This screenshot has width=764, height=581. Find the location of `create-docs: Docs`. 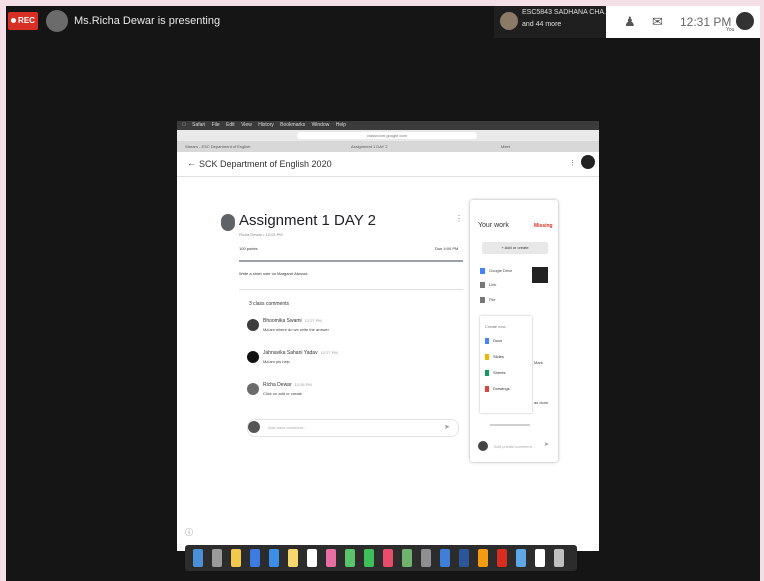

create-docs: Docs is located at coordinates (493, 341).